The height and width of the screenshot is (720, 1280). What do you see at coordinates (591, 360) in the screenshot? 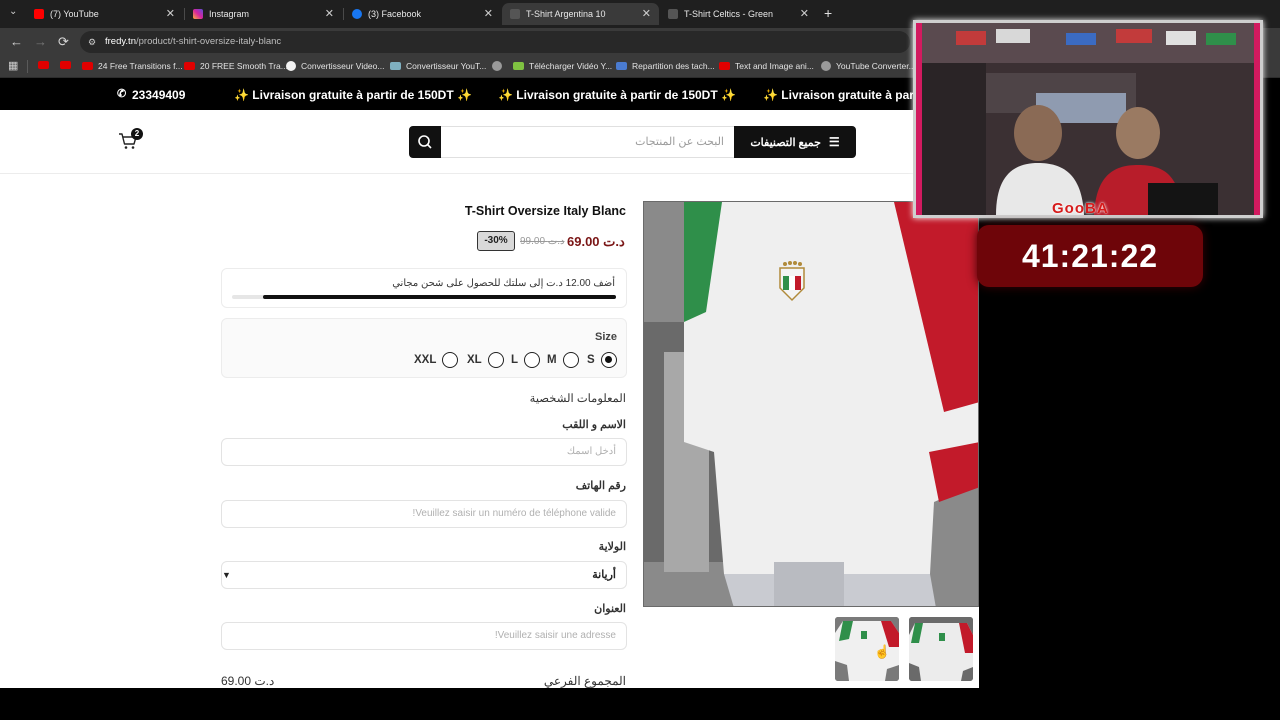
I see `size-option-label: S` at bounding box center [591, 360].